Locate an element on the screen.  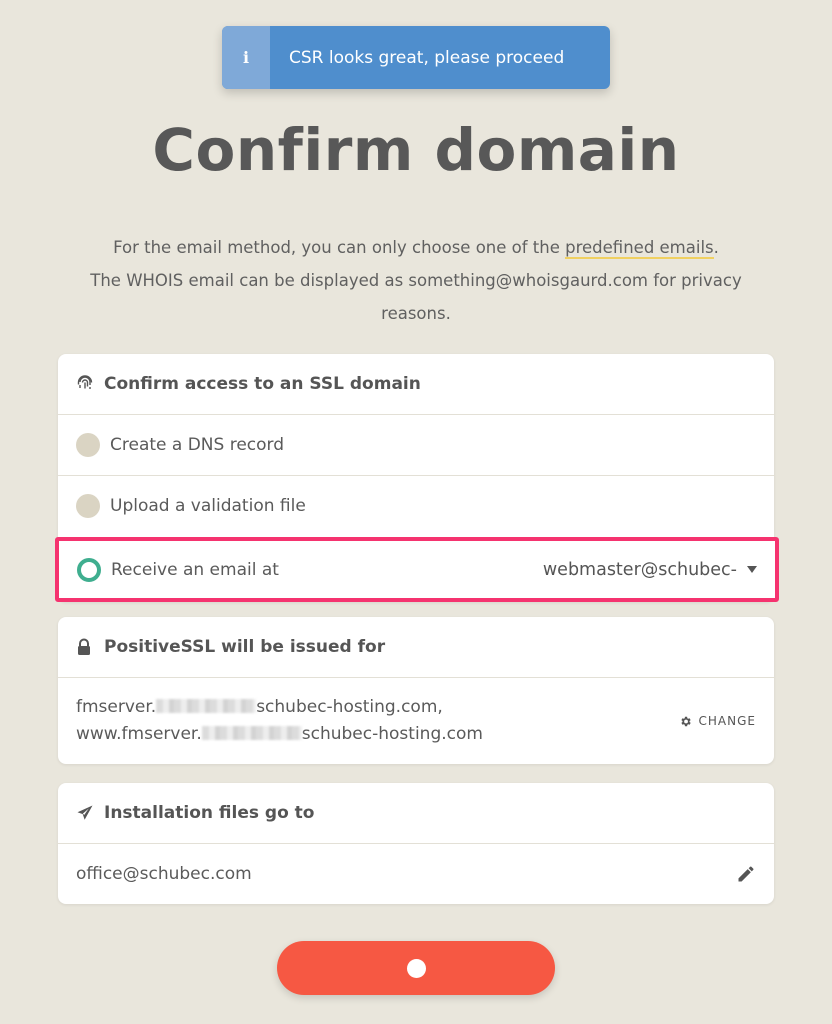
submit-button is located at coordinates (416, 968).